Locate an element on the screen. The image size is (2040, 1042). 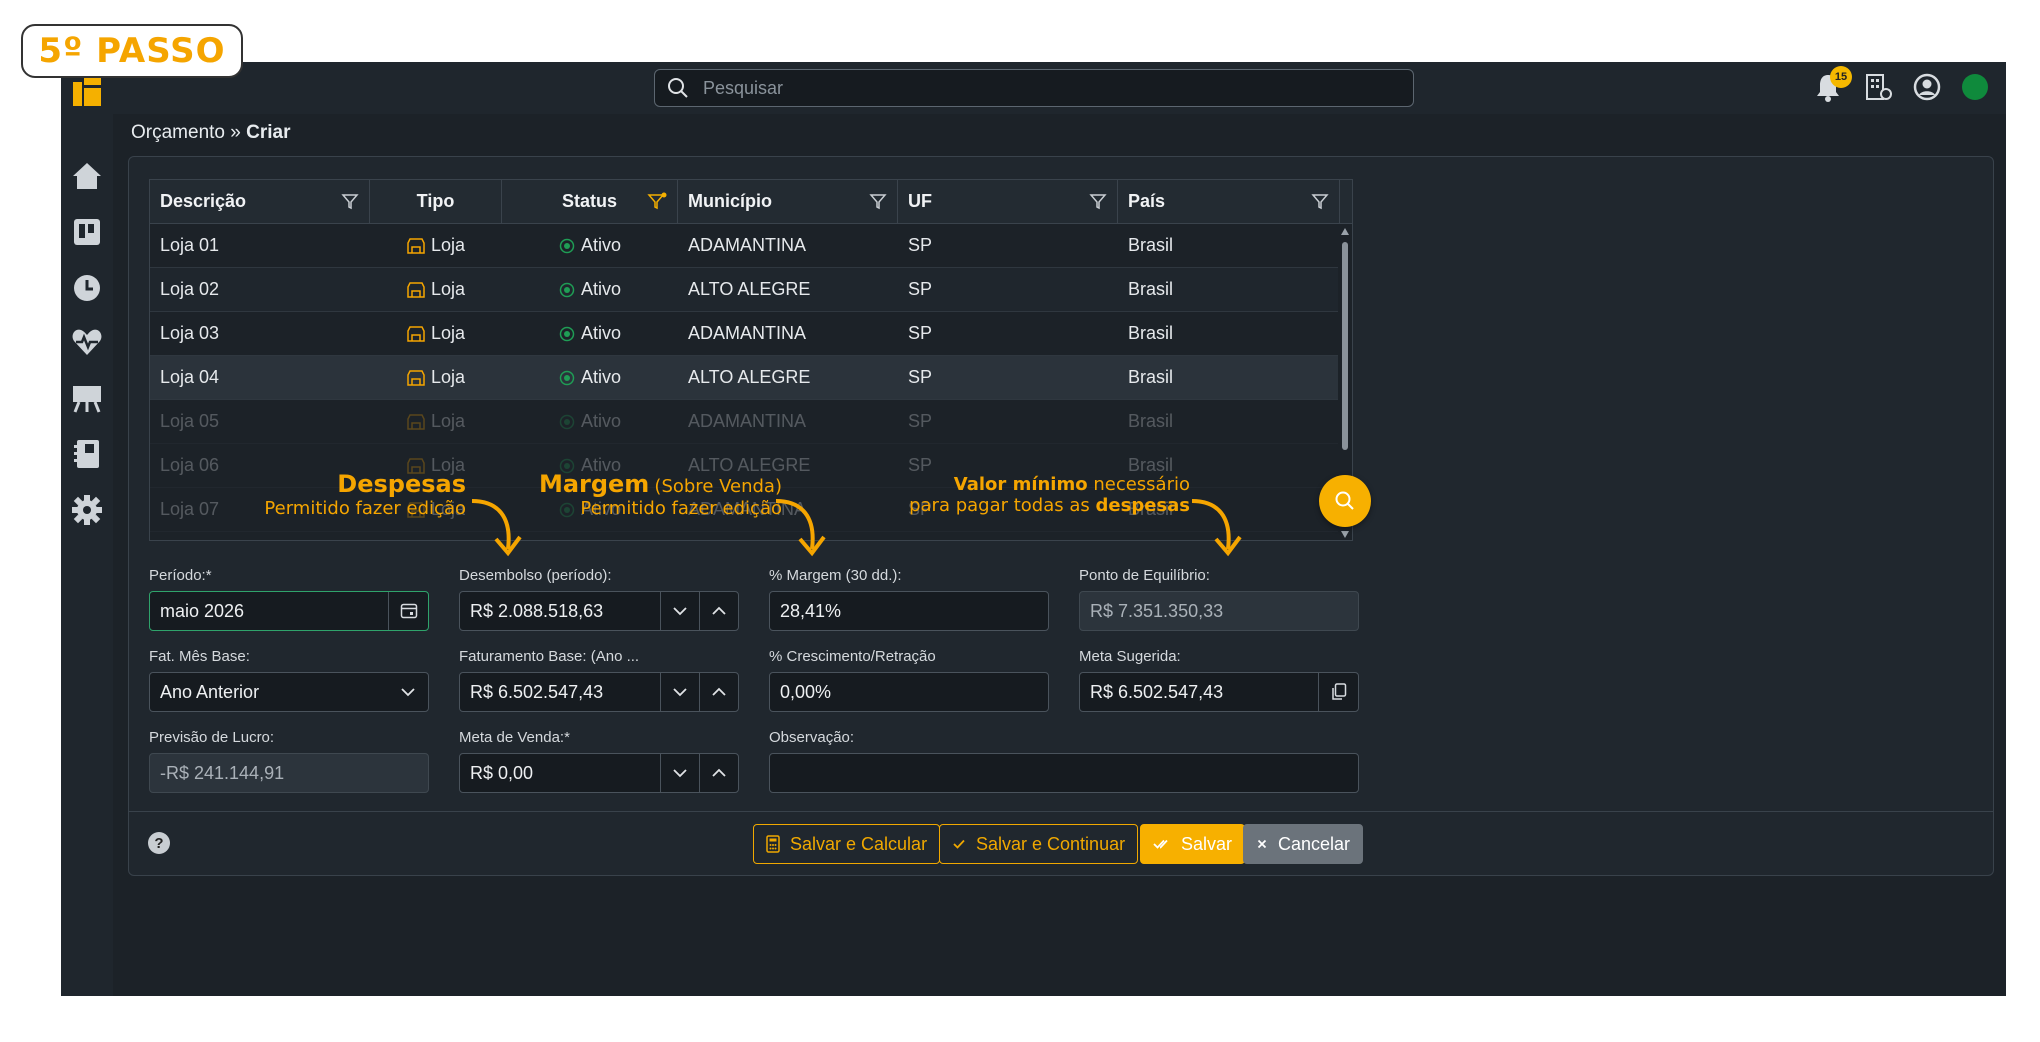
check-icon is located at coordinates (959, 844).